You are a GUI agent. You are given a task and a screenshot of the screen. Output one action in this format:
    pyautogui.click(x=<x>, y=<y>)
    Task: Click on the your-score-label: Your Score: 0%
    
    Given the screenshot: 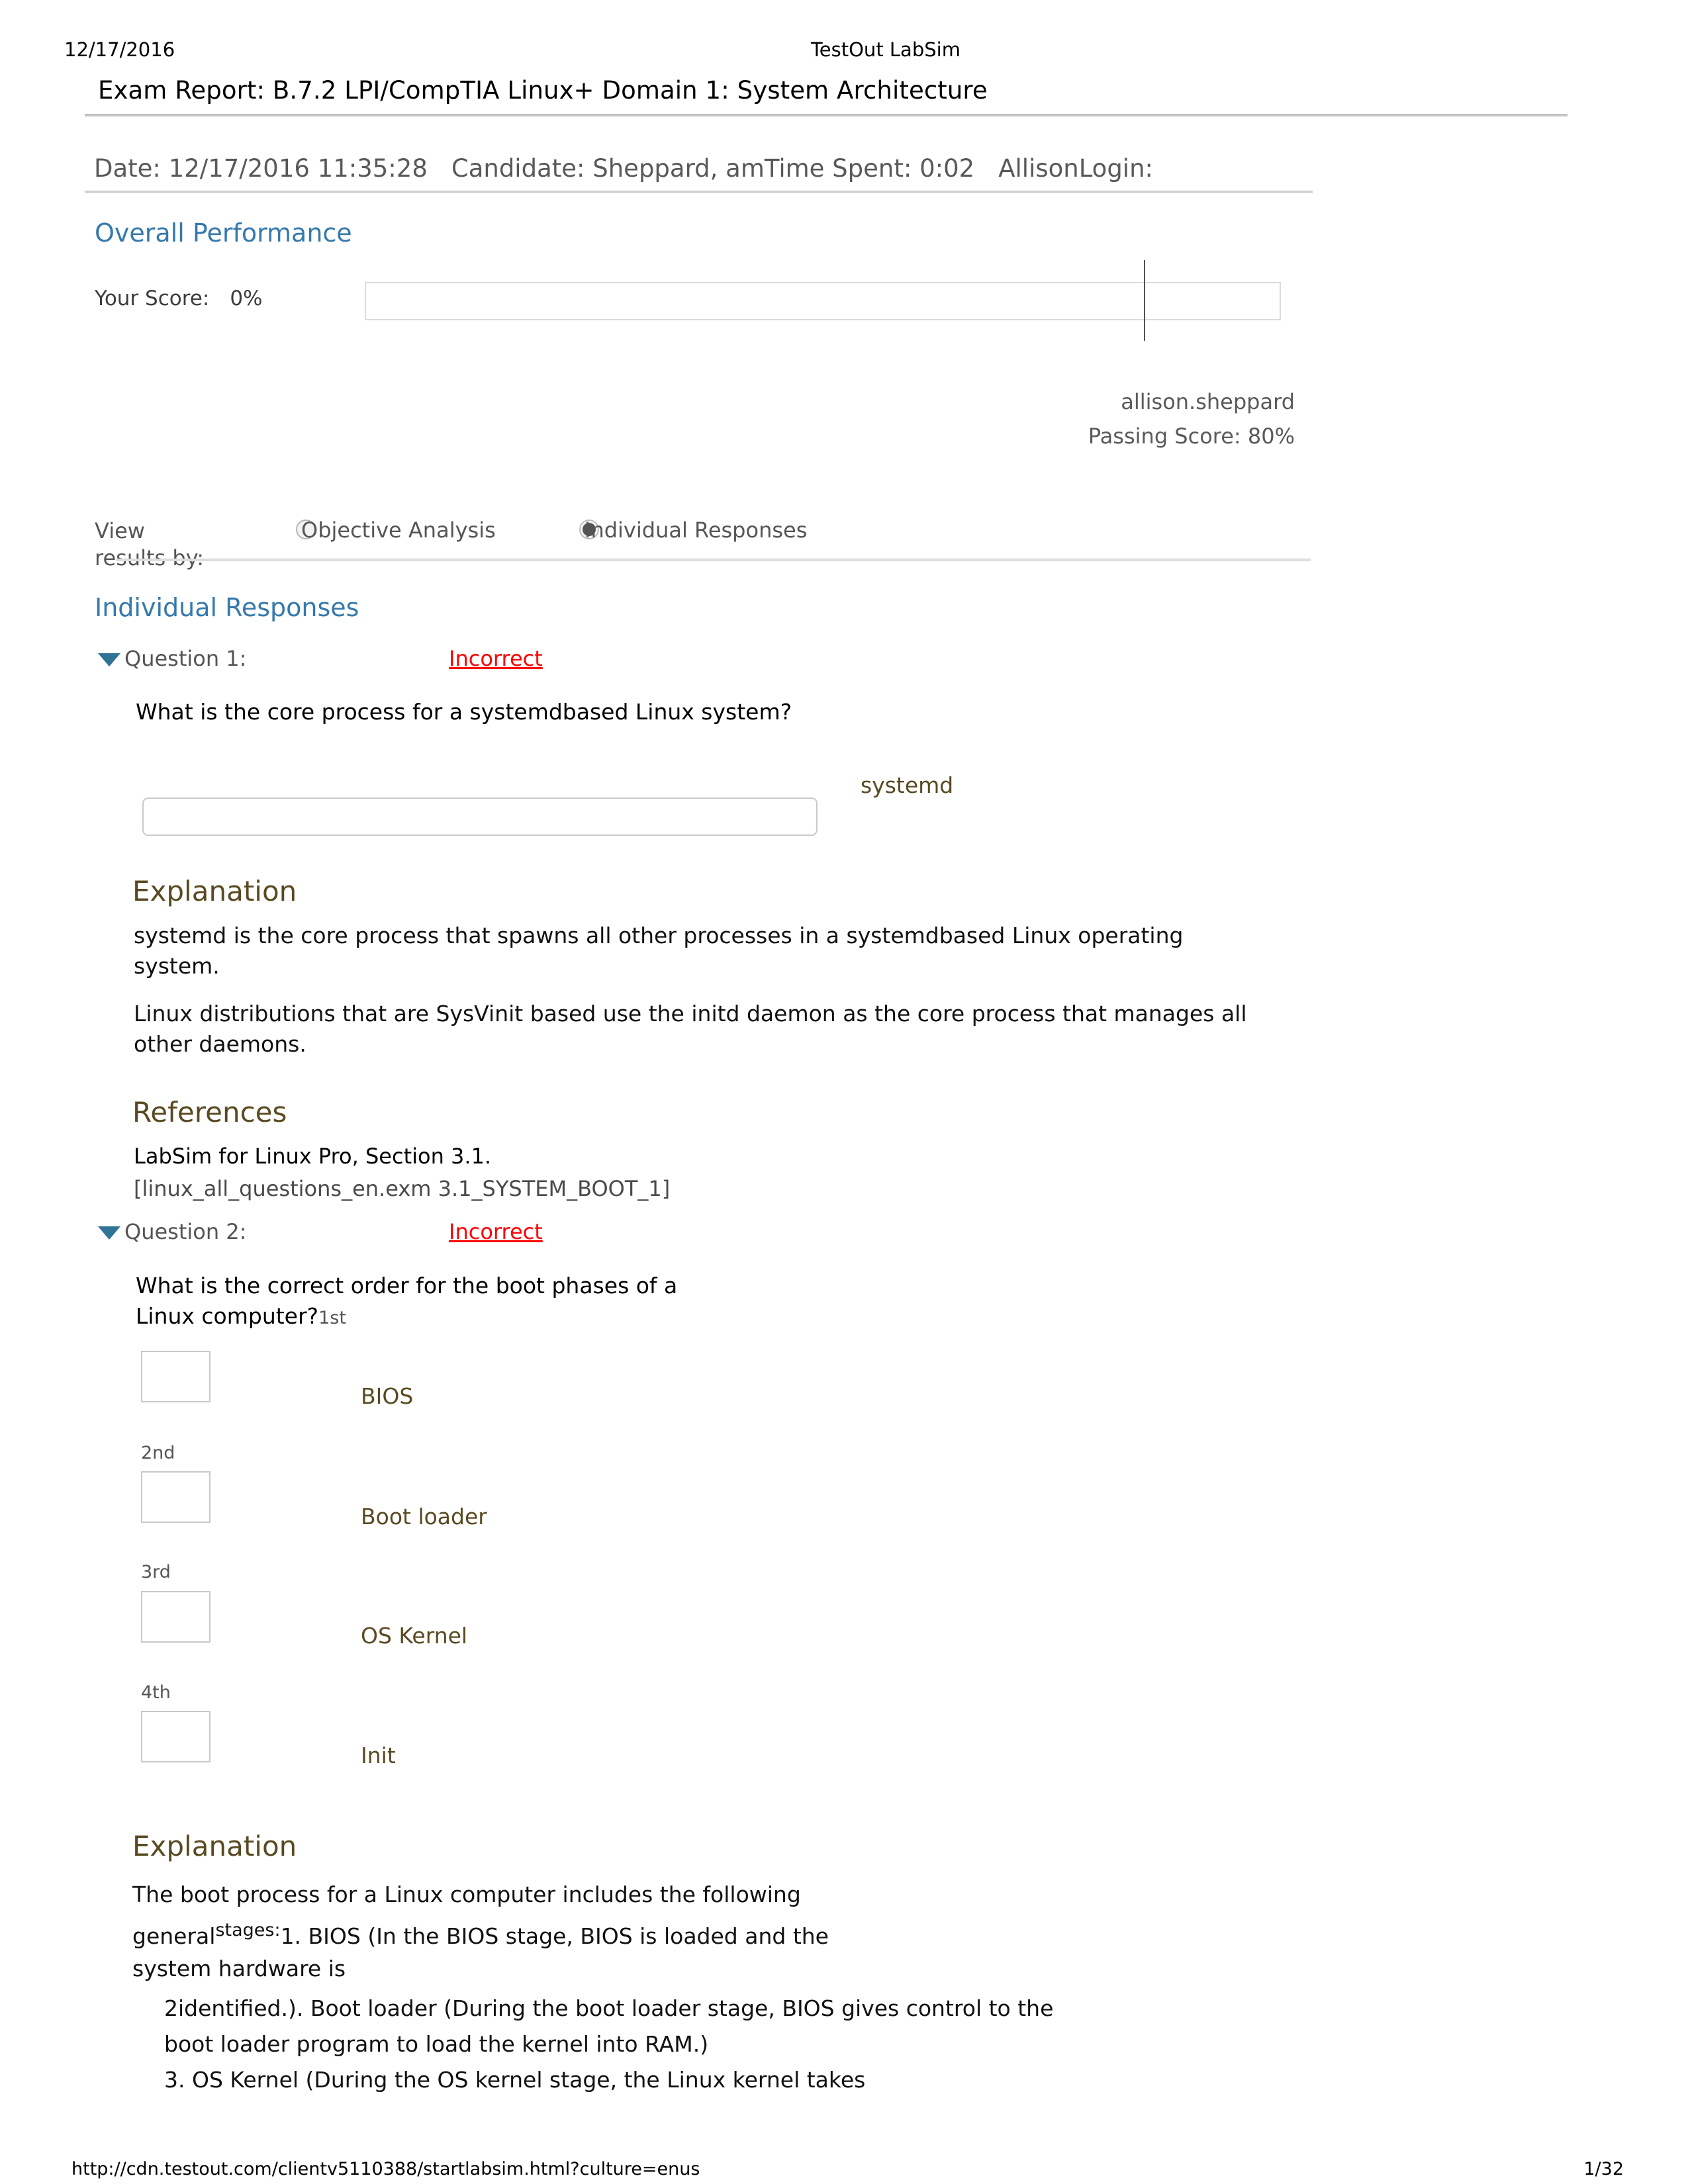 What is the action you would take?
    pyautogui.click(x=179, y=299)
    